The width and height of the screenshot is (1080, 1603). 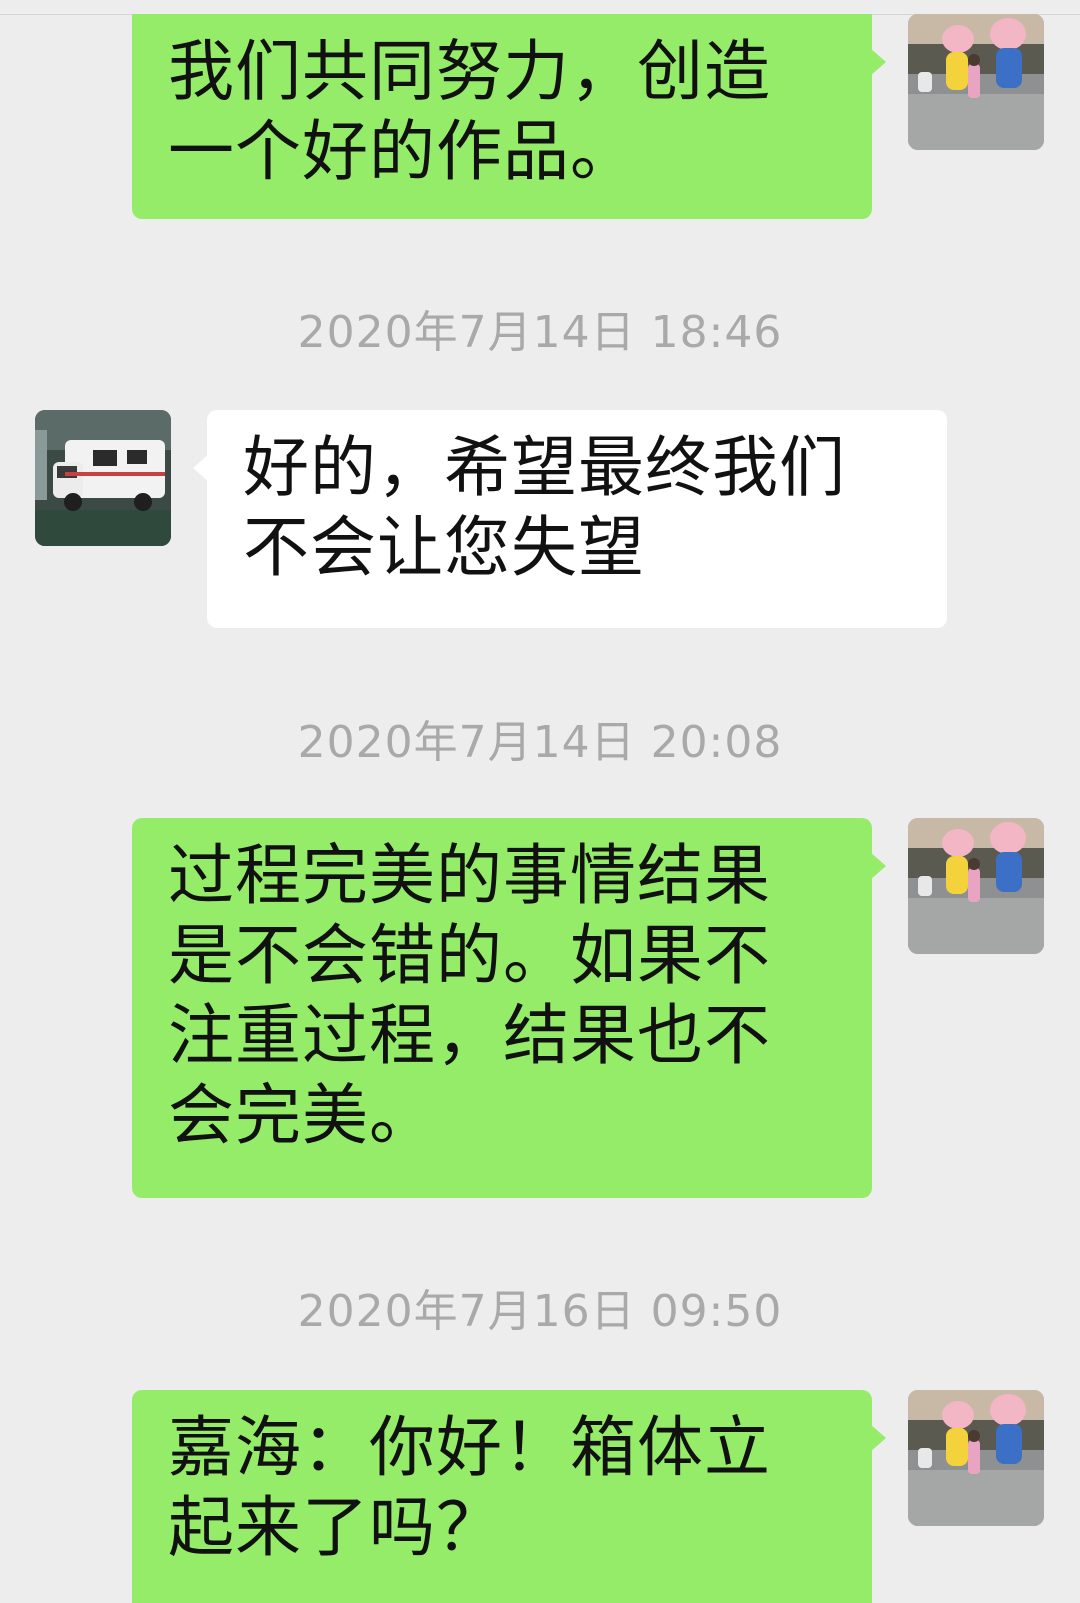 I want to click on message-bubble-sent: 嘉海：你好！箱体立起来了吗？, so click(x=509, y=1496).